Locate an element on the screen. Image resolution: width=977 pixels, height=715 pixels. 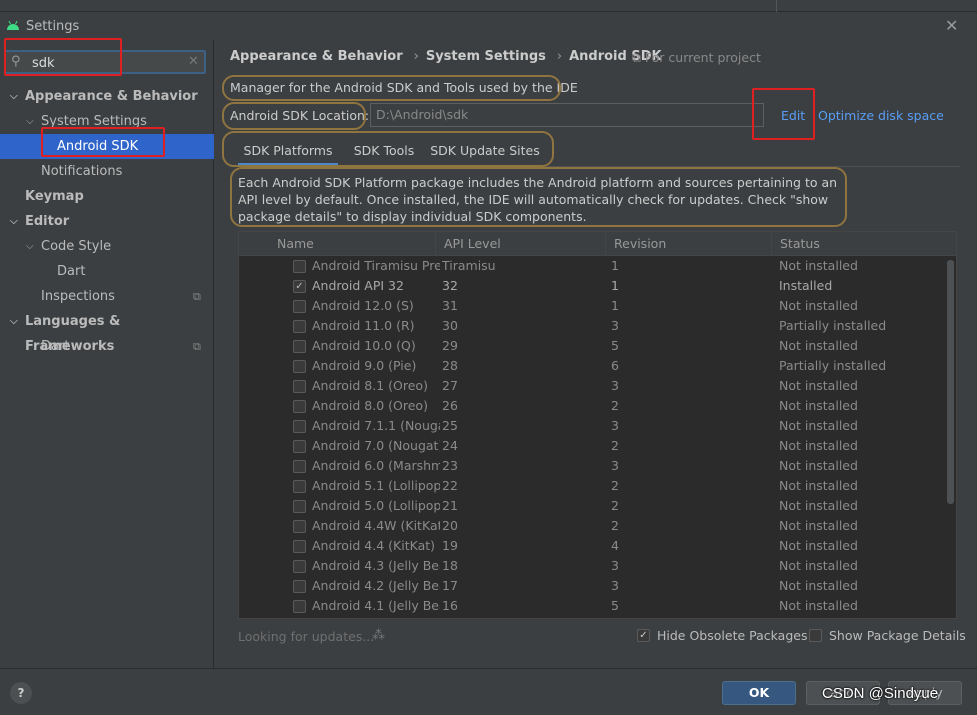
hide-obsolete-checkbox: ✓ is located at coordinates (643, 635).